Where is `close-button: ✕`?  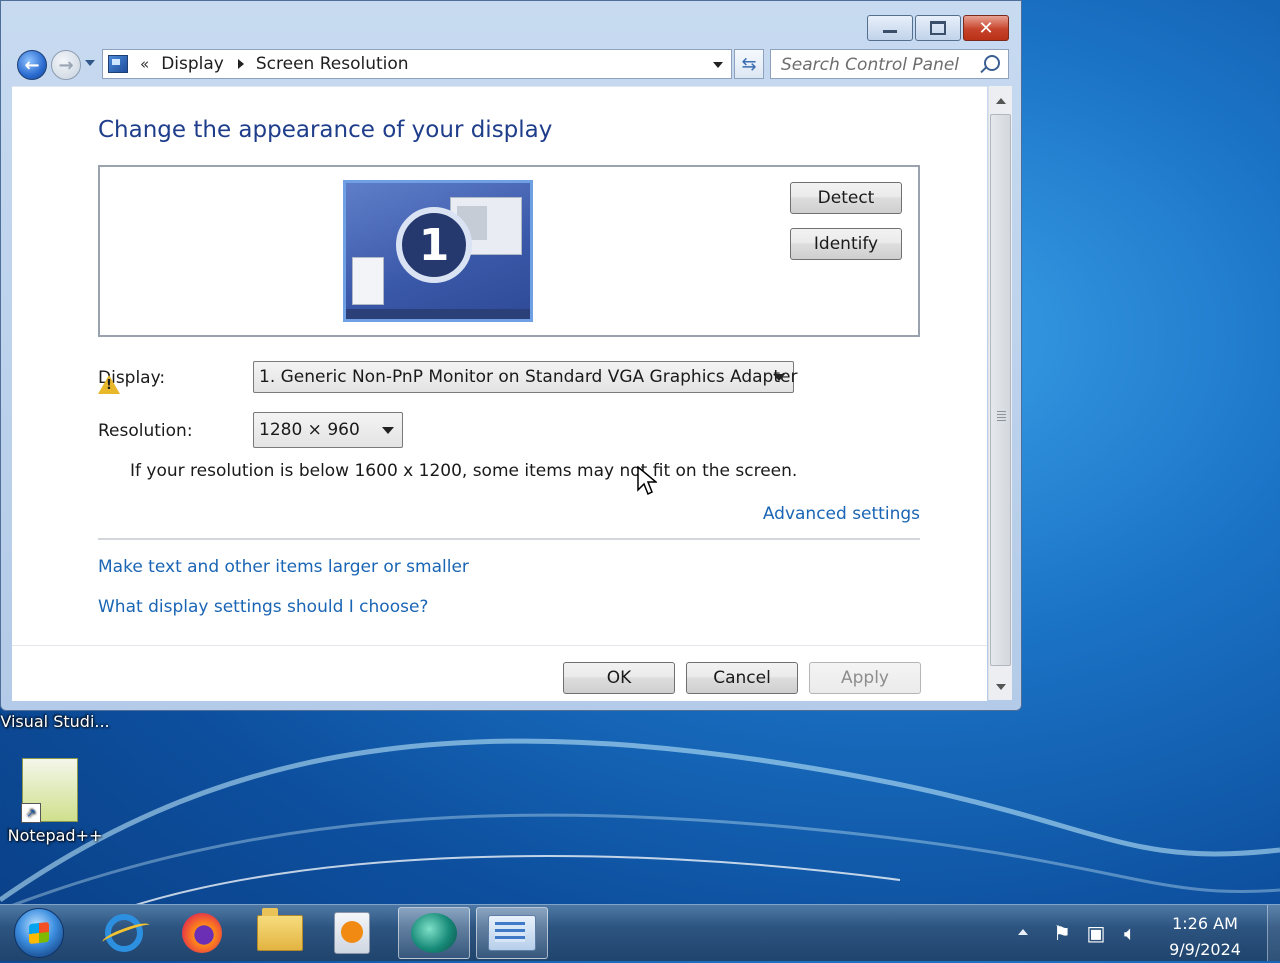
close-button: ✕ is located at coordinates (986, 28).